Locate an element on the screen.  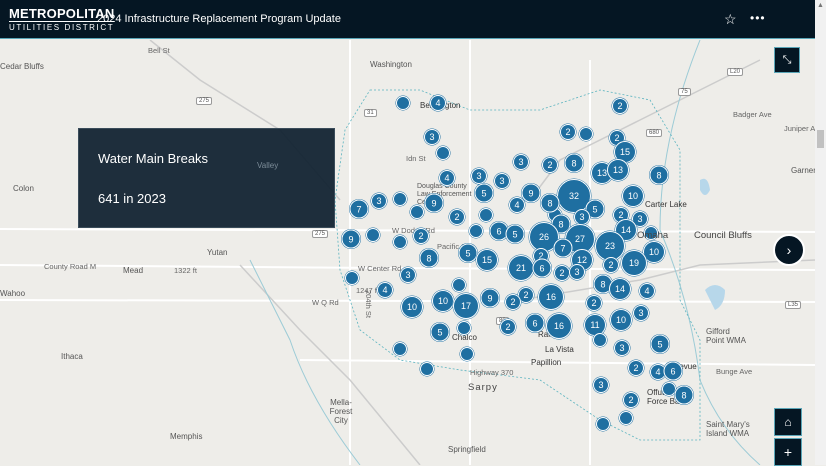
logo-line2: UTILITIES DISTRICT is located at coordinates (62, 27).